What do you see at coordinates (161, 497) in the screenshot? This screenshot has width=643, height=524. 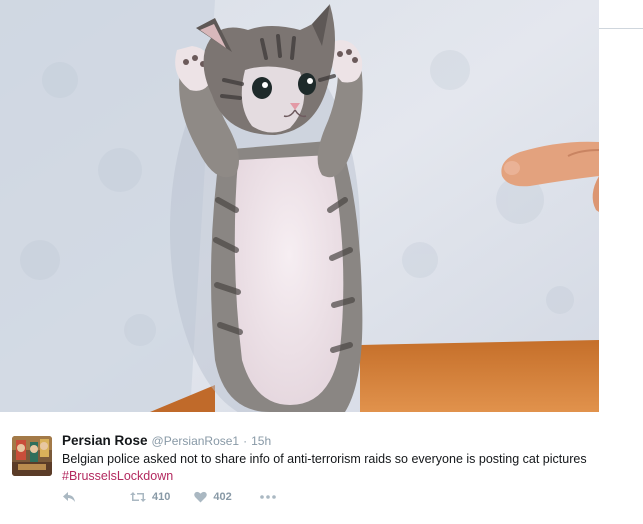 I see `retweet-count: 410` at bounding box center [161, 497].